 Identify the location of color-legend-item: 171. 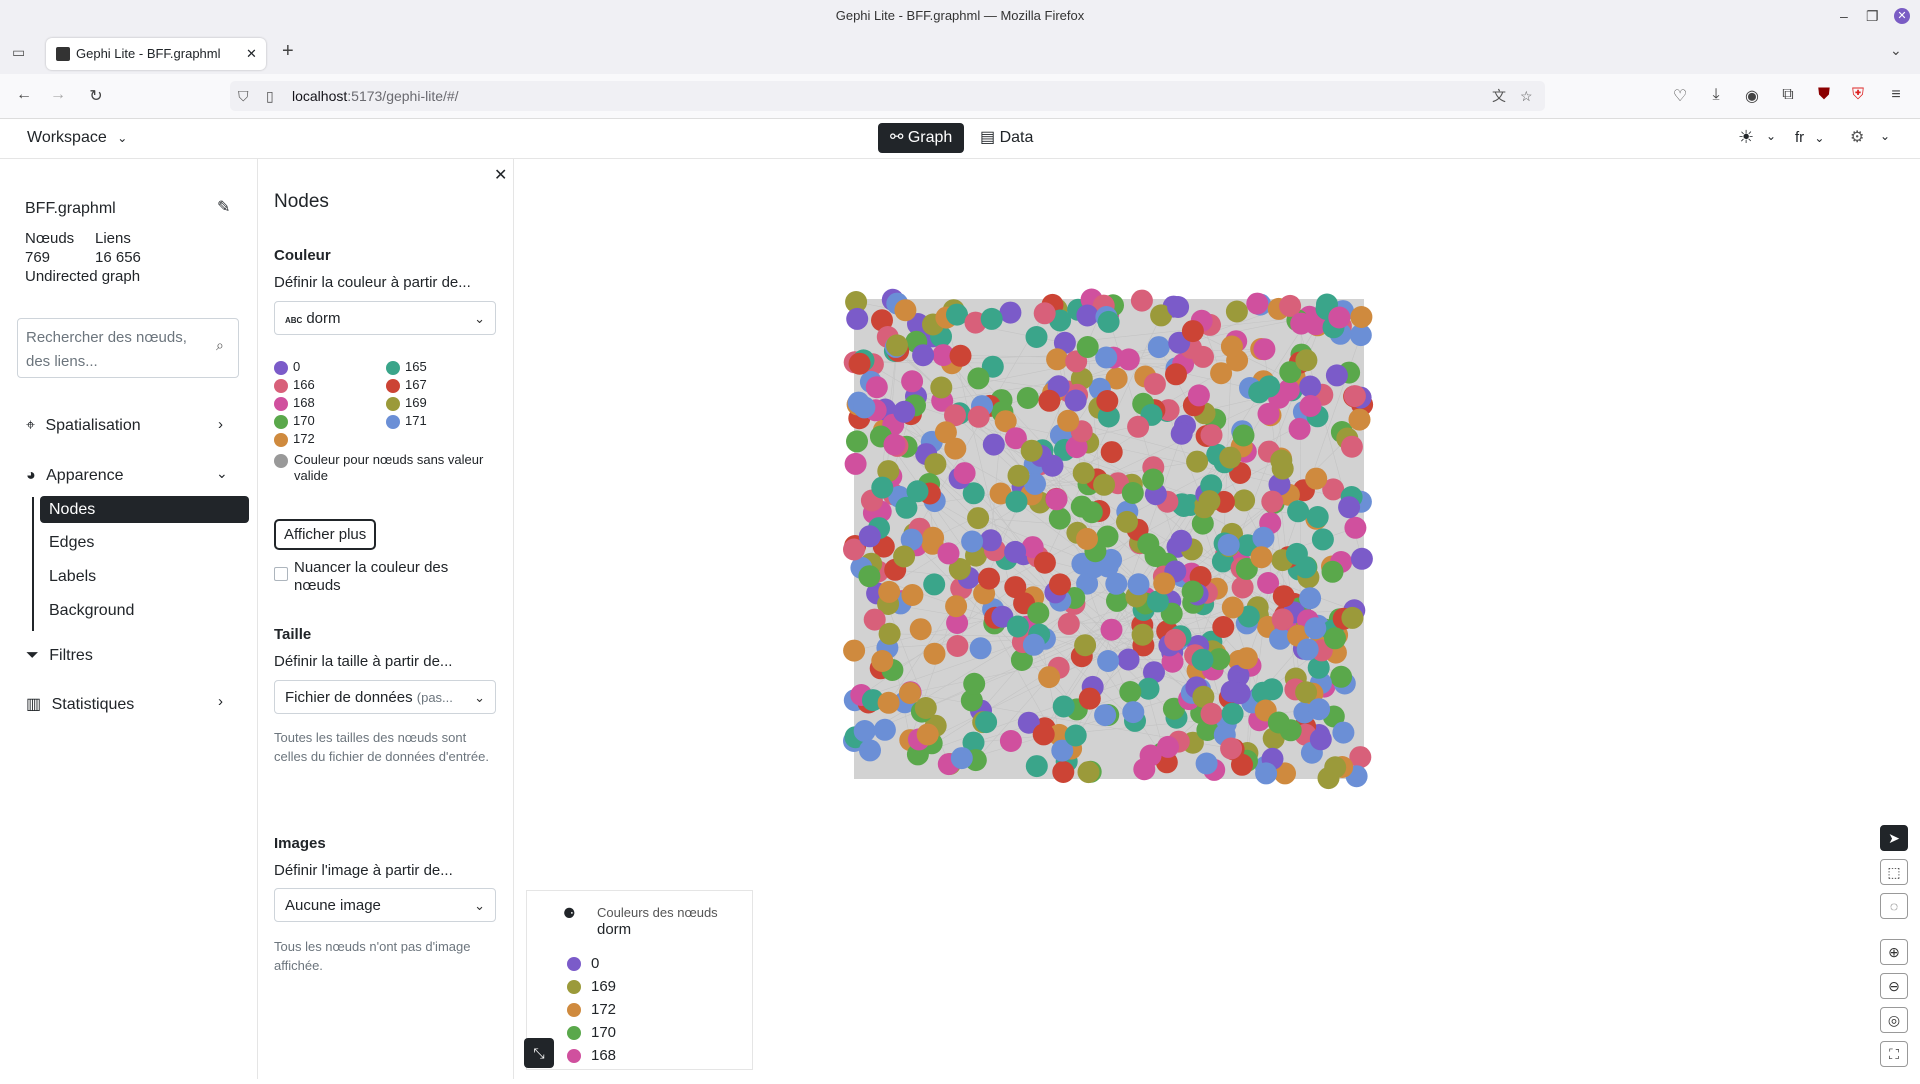
(406, 421).